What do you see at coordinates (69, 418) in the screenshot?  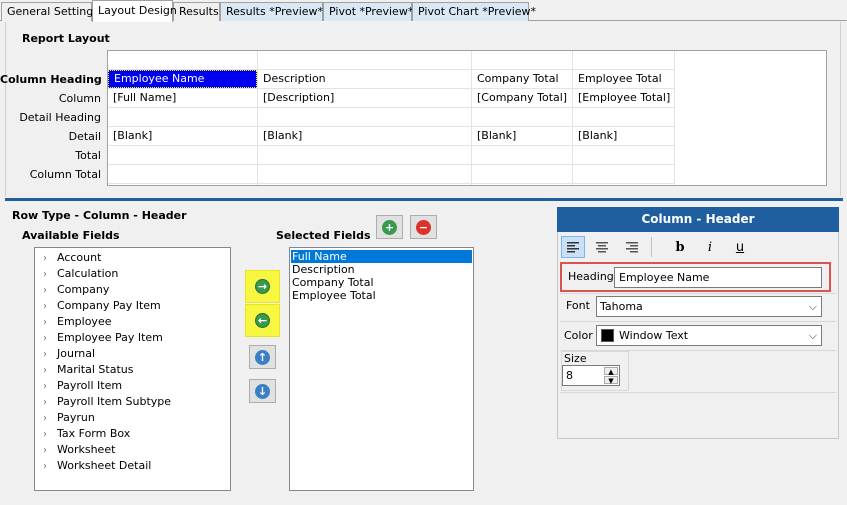 I see `available-field-item: › Payrun` at bounding box center [69, 418].